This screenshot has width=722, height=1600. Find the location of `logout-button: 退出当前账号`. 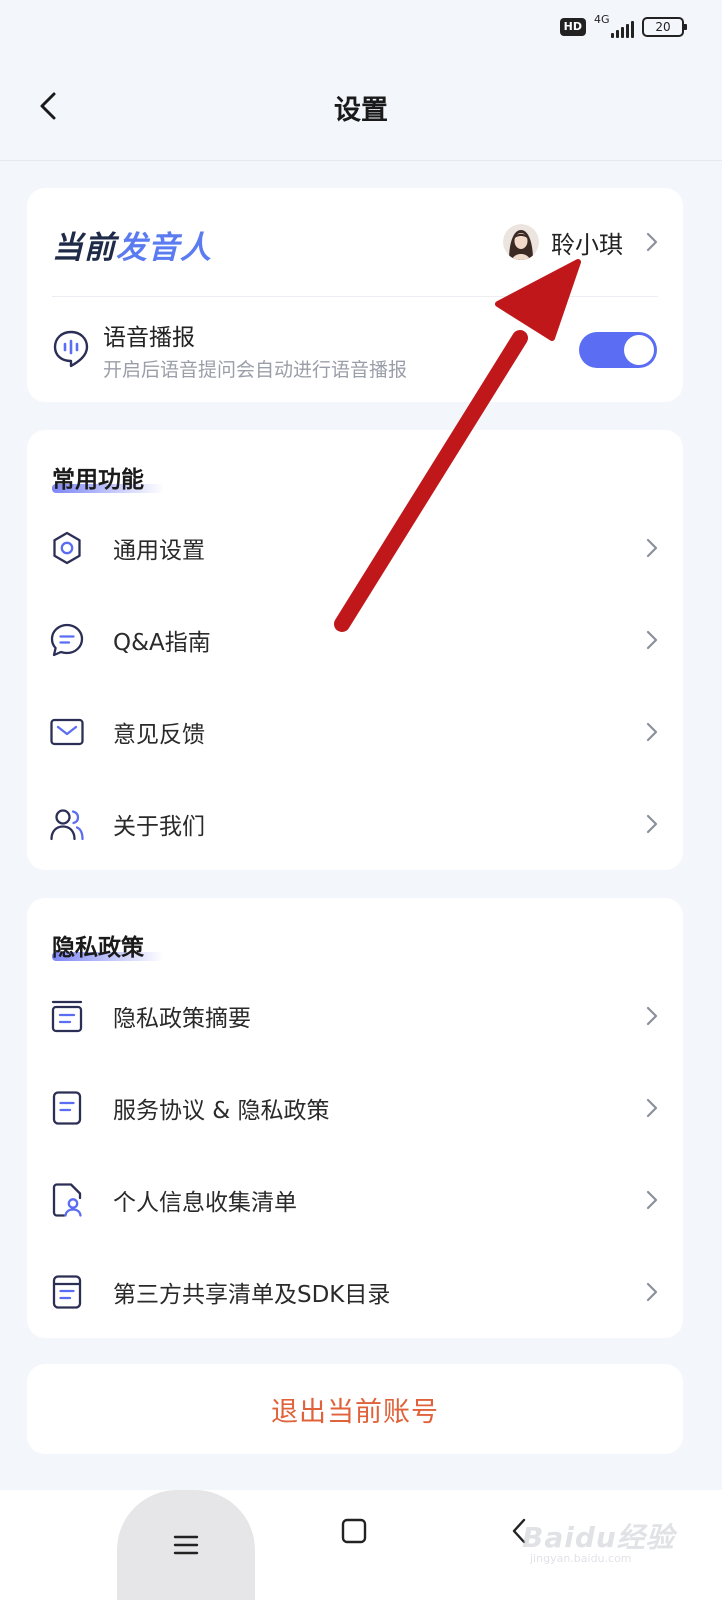

logout-button: 退出当前账号 is located at coordinates (355, 1409).